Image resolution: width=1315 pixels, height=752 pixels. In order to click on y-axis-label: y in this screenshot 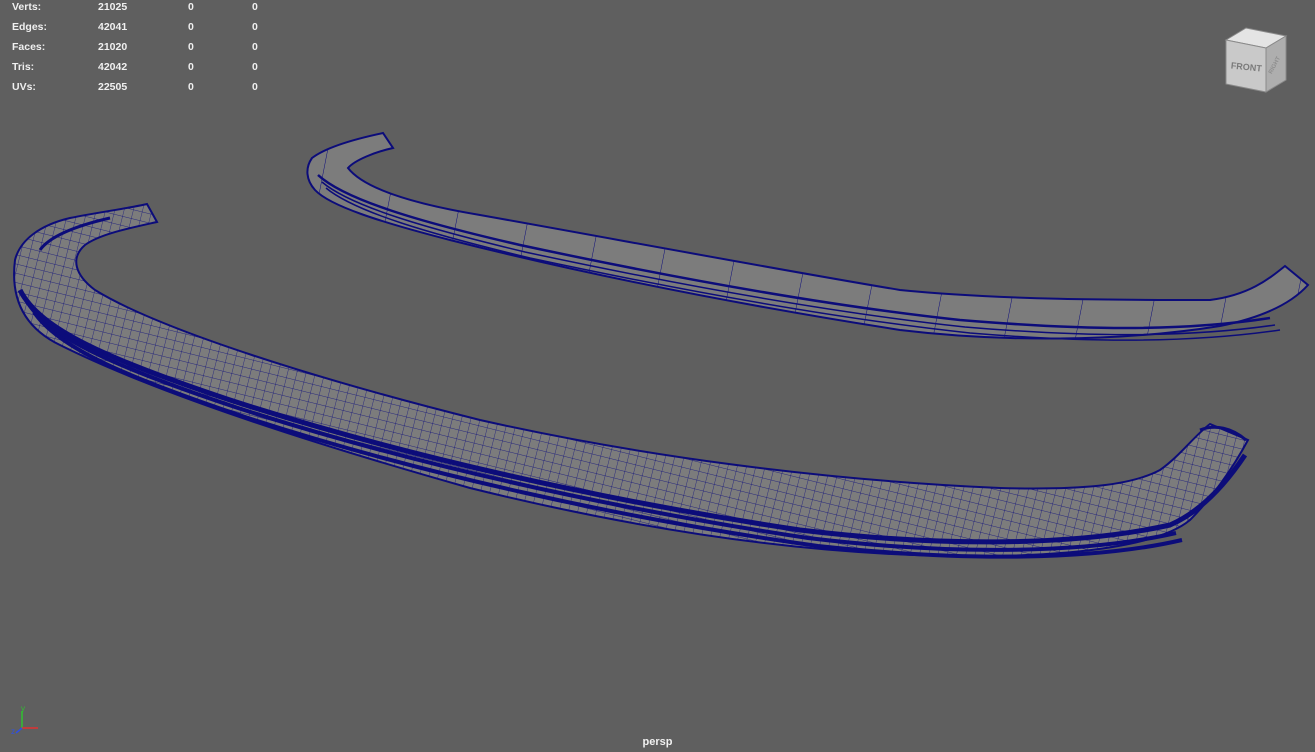, I will do `click(23, 708)`.